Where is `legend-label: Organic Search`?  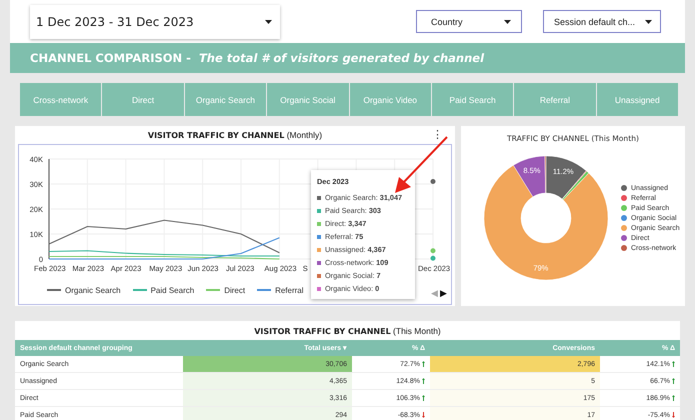 legend-label: Organic Search is located at coordinates (93, 290).